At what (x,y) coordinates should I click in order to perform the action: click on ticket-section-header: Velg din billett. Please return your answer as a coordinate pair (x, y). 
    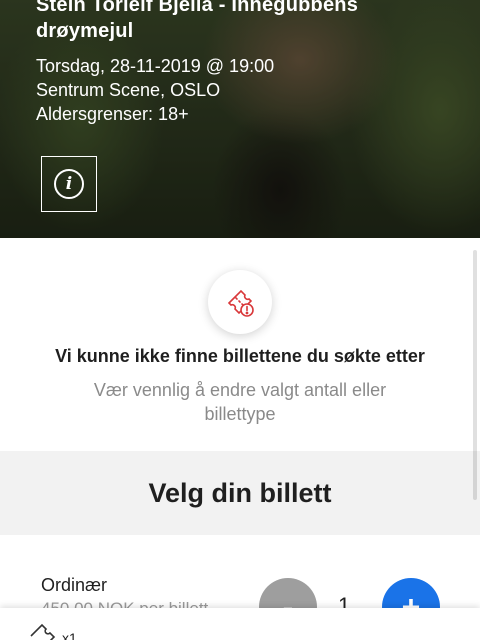
    Looking at the image, I should click on (240, 493).